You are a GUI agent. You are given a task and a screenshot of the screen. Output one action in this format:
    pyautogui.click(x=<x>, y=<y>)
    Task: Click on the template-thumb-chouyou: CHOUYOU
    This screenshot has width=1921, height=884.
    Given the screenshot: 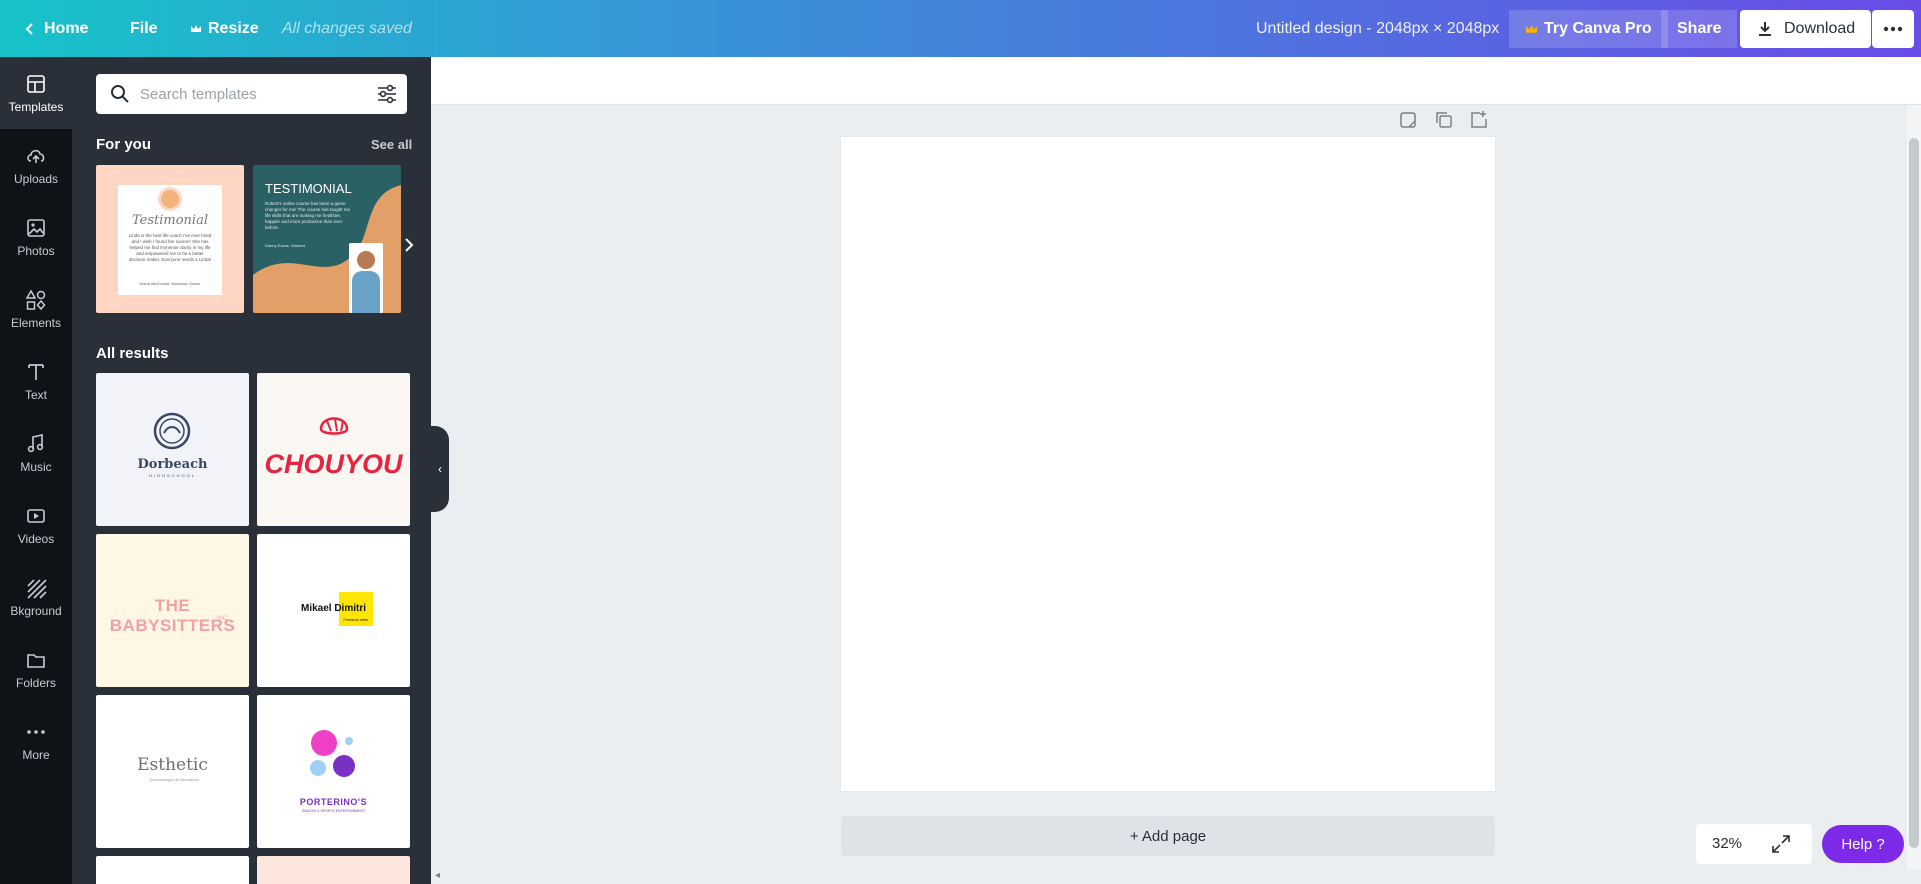 What is the action you would take?
    pyautogui.click(x=333, y=449)
    